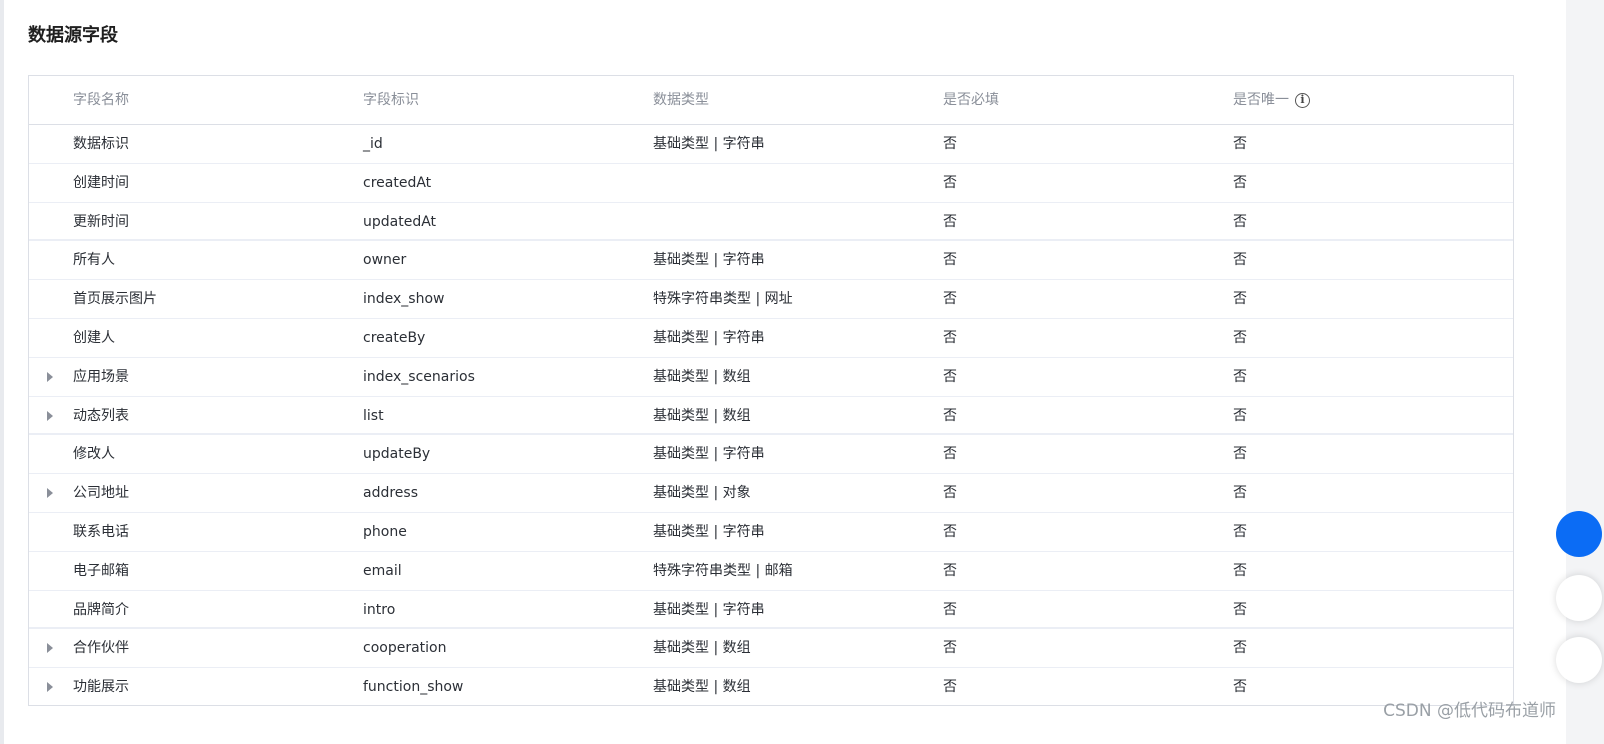 Image resolution: width=1604 pixels, height=744 pixels. Describe the element at coordinates (382, 570) in the screenshot. I see `cell-field-key: email` at that location.